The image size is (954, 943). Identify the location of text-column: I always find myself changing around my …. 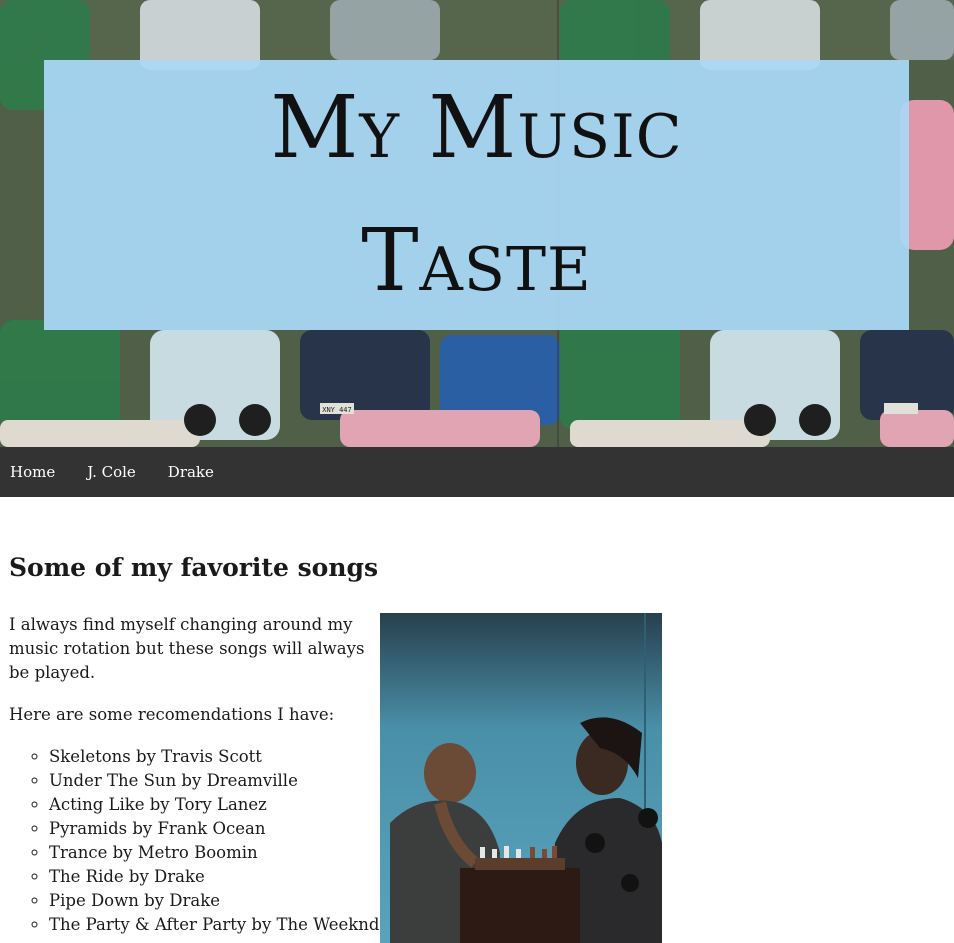
(194, 775).